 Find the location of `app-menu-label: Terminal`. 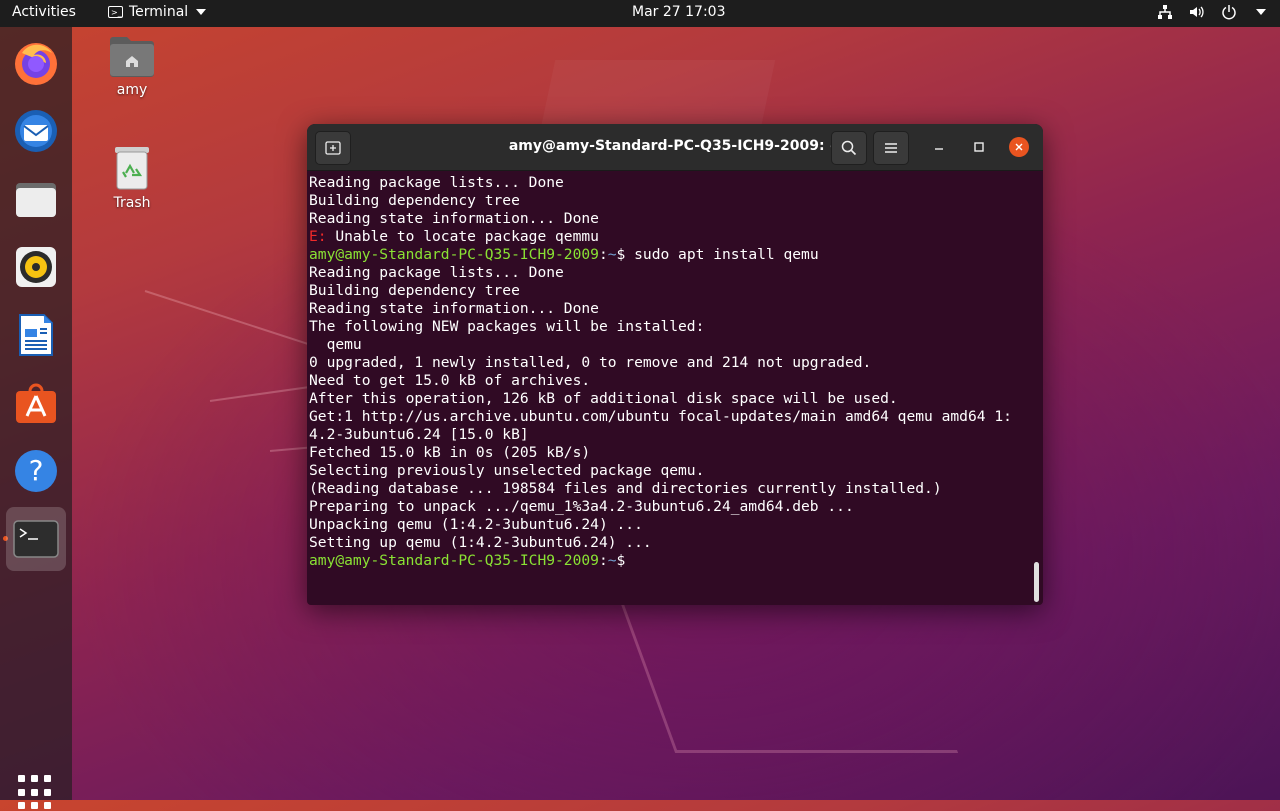

app-menu-label: Terminal is located at coordinates (159, 12).